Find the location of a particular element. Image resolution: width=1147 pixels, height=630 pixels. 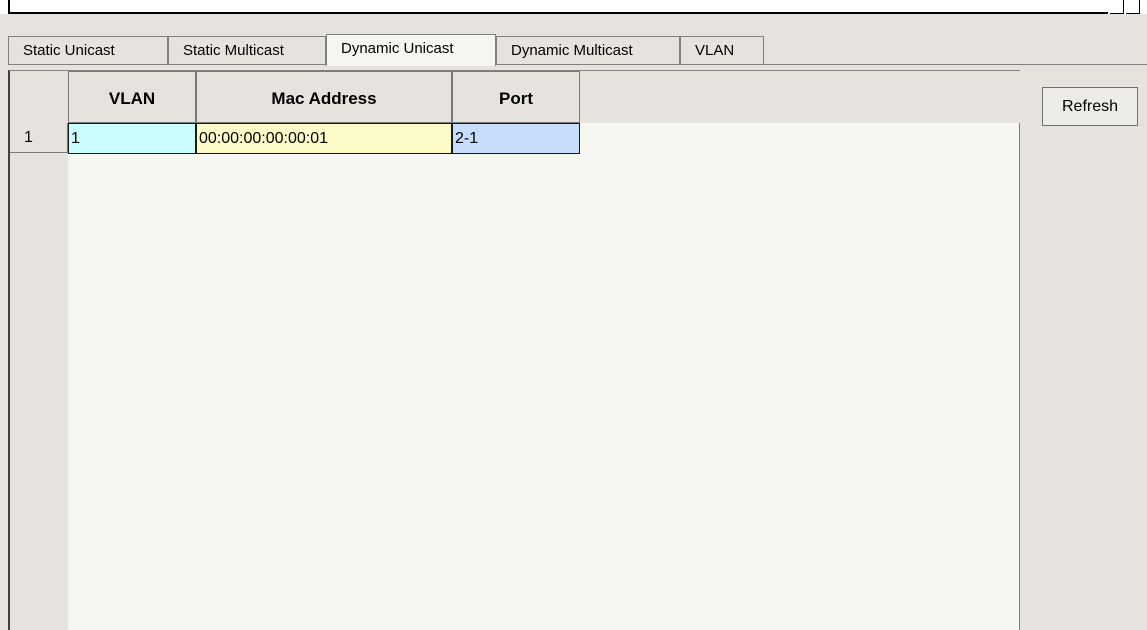

tab-vlan: VLAN is located at coordinates (722, 50).